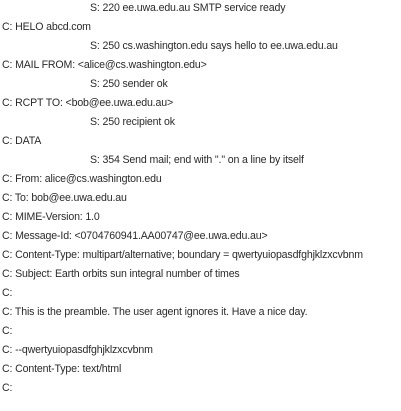  I want to click on transcript-line: C: Content-Type: text/html, so click(62, 369).